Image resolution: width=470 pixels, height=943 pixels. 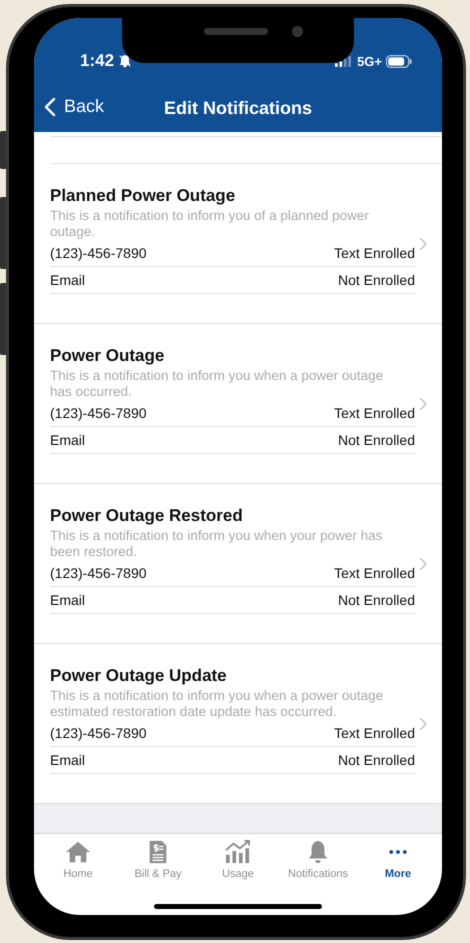 What do you see at coordinates (78, 852) in the screenshot?
I see `house-icon` at bounding box center [78, 852].